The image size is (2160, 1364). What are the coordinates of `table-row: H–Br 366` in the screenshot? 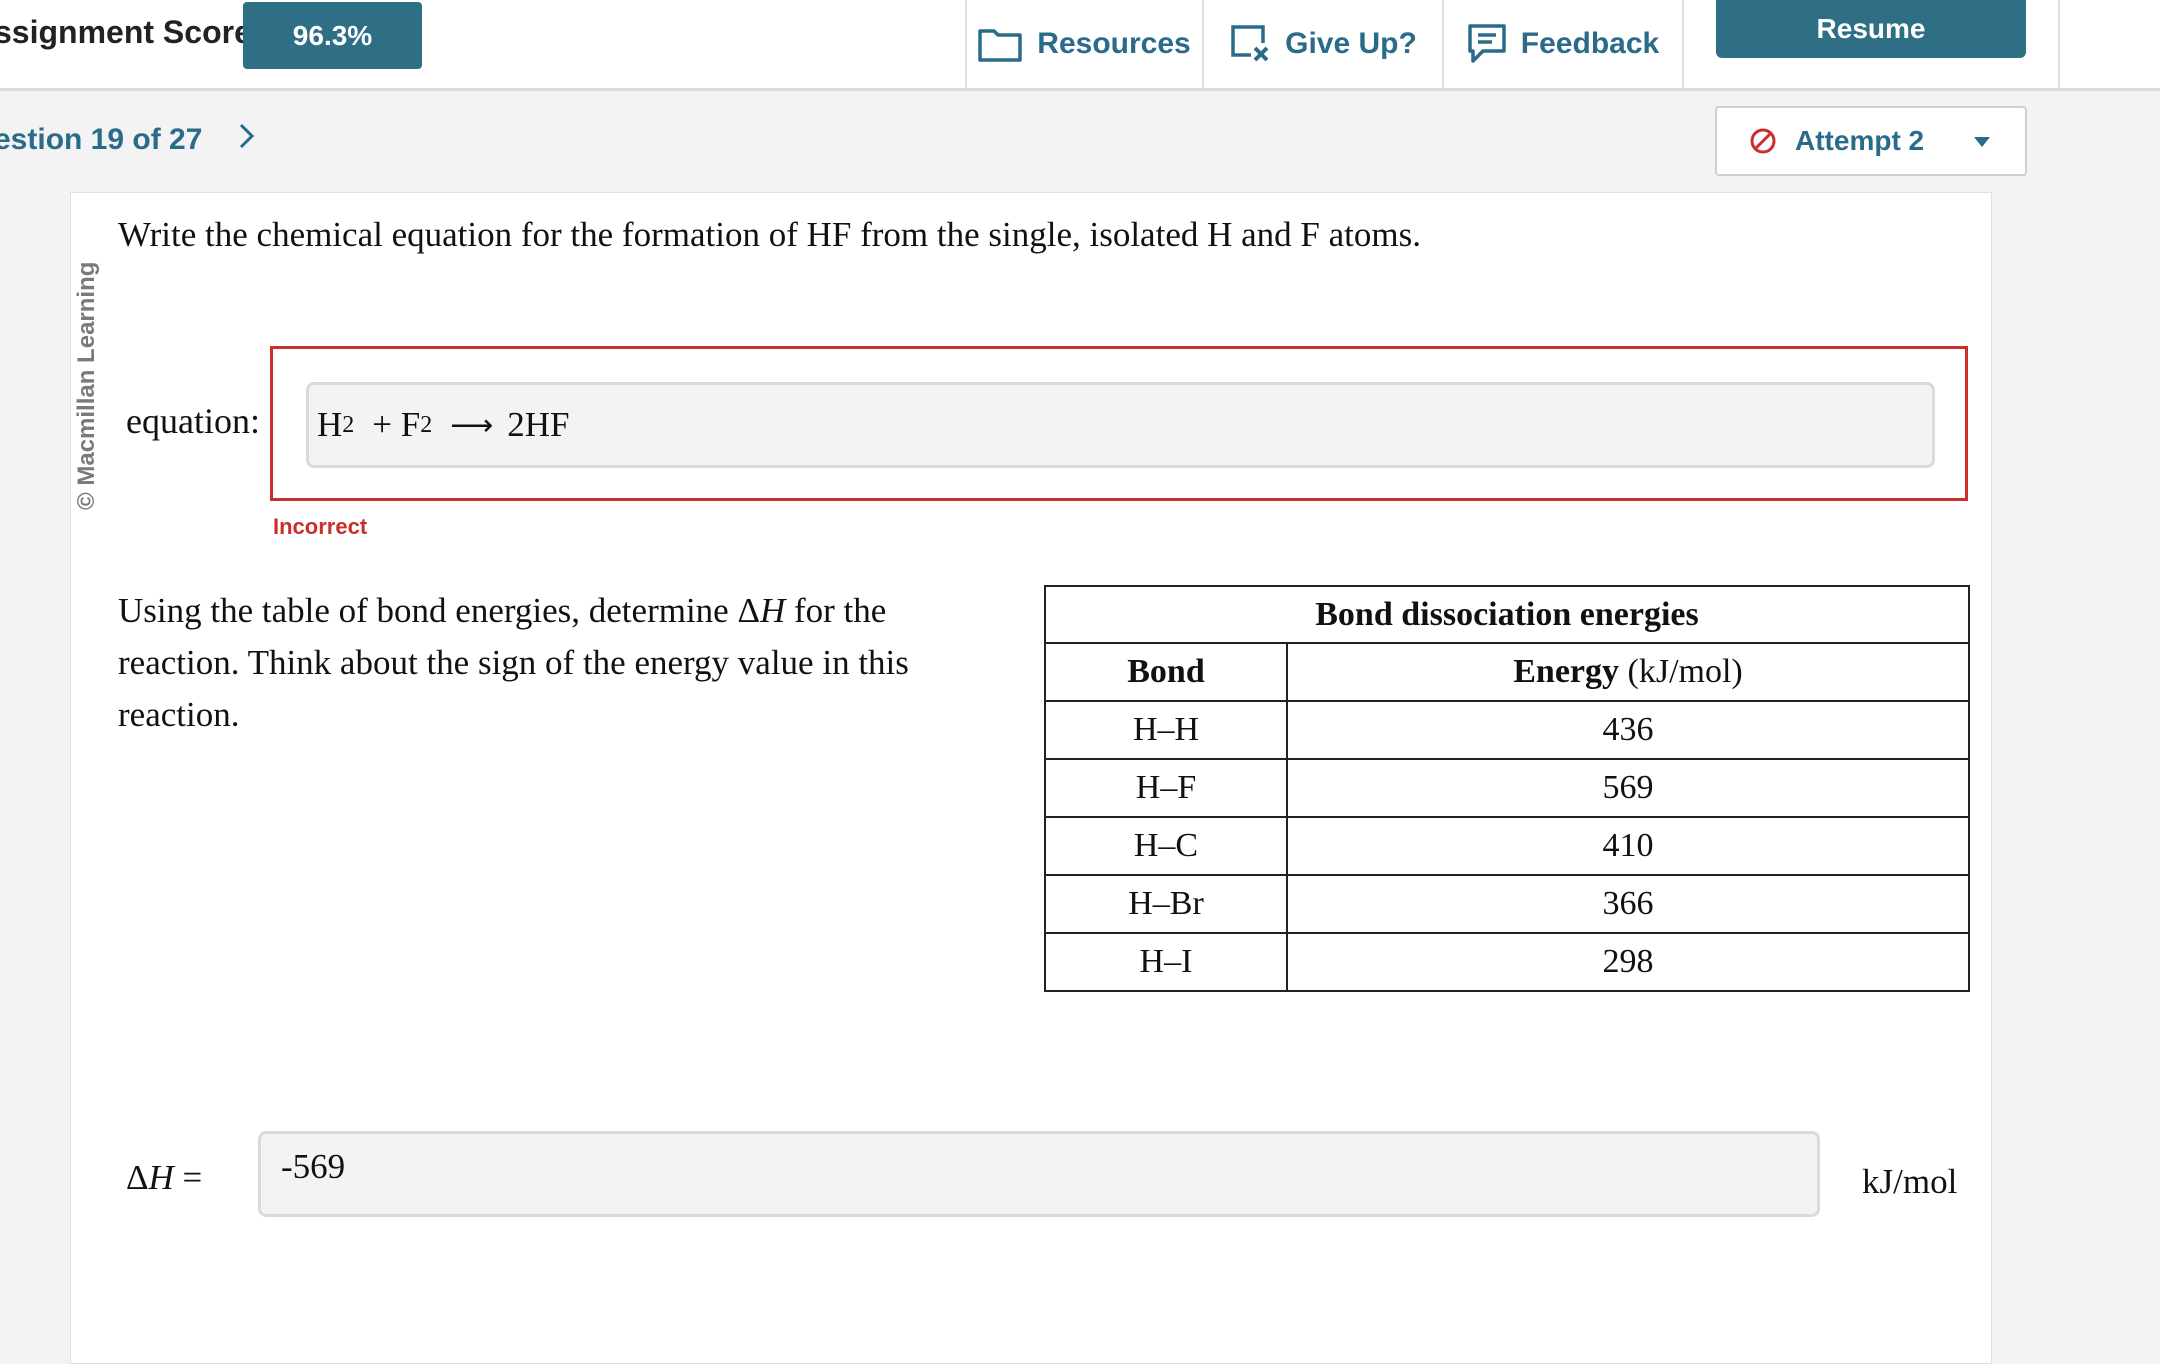 It's located at (1507, 904).